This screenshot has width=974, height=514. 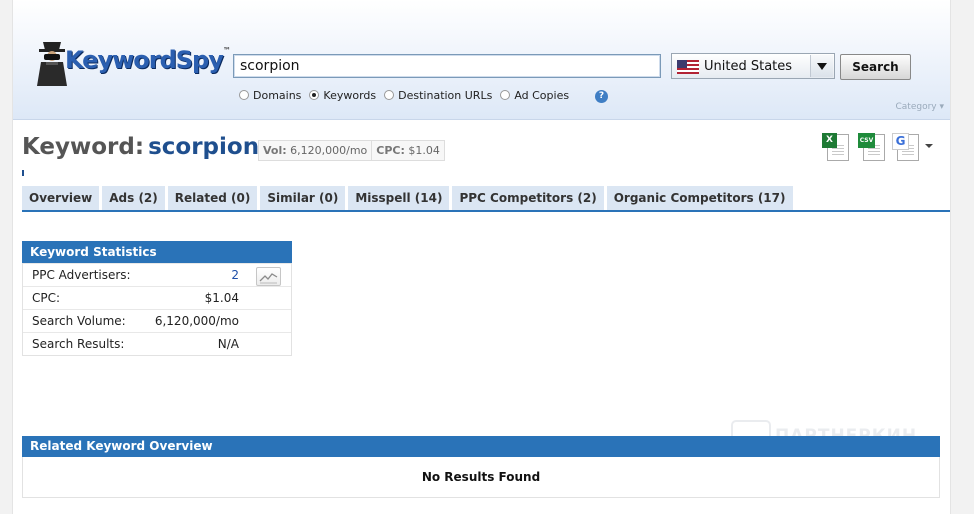 I want to click on stat-label: Search Volume:, so click(x=79, y=321).